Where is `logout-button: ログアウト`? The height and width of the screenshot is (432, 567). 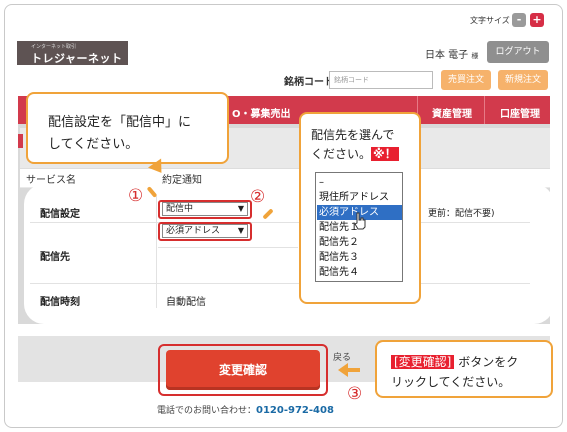
logout-button: ログアウト is located at coordinates (518, 52).